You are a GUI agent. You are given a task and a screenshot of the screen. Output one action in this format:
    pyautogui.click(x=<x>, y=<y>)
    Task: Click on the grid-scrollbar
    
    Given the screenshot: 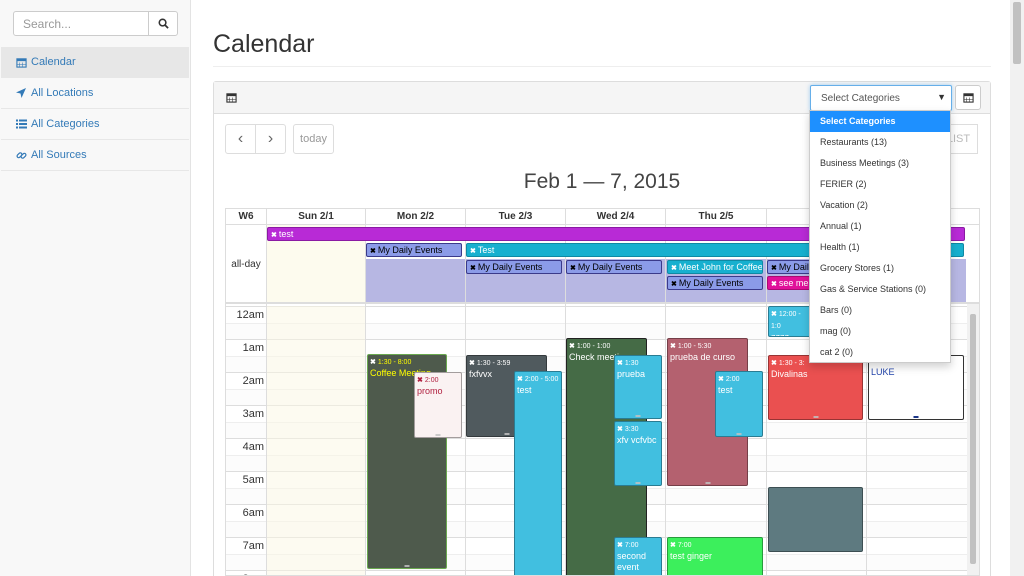 What is the action you would take?
    pyautogui.click(x=973, y=439)
    